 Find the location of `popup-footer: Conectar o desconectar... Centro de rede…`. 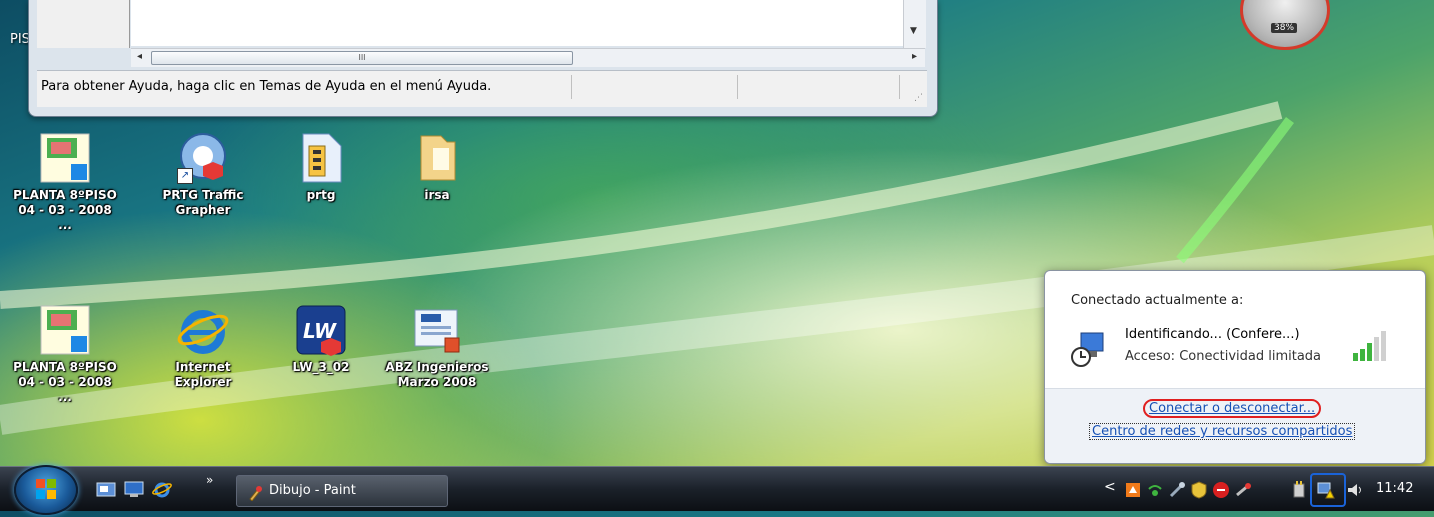

popup-footer: Conectar o desconectar... Centro de rede… is located at coordinates (1235, 425).